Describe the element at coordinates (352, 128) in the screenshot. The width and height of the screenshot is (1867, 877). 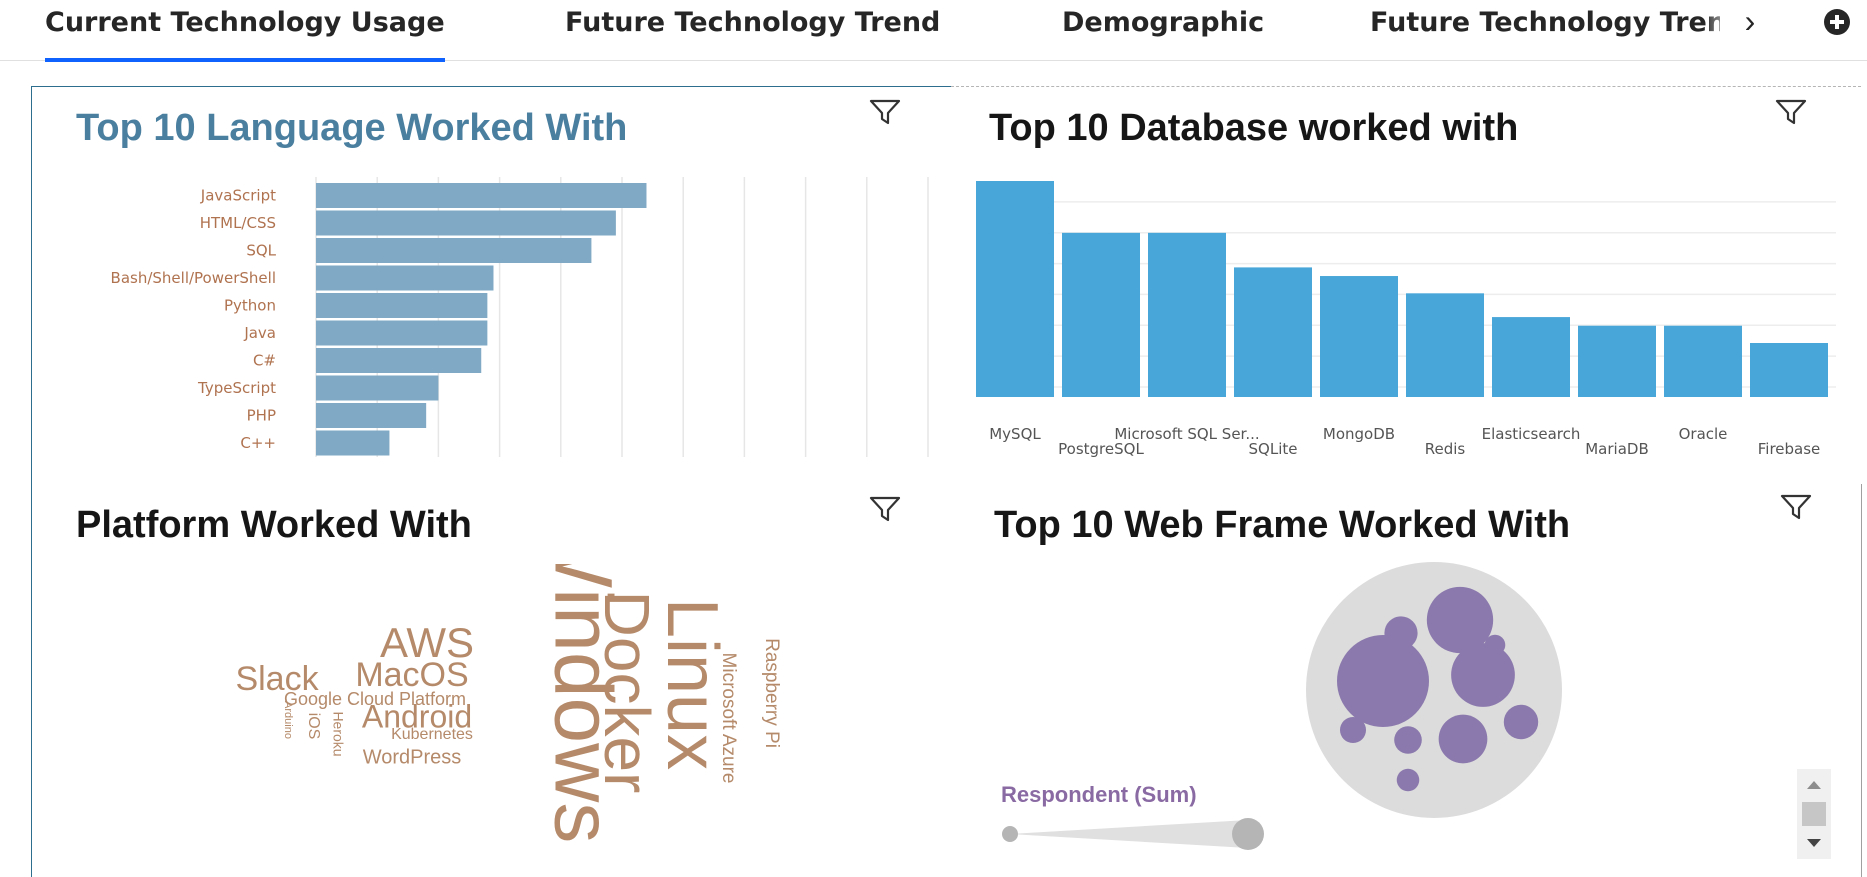
I see `languages-title: Top 10 Language Worked With` at that location.